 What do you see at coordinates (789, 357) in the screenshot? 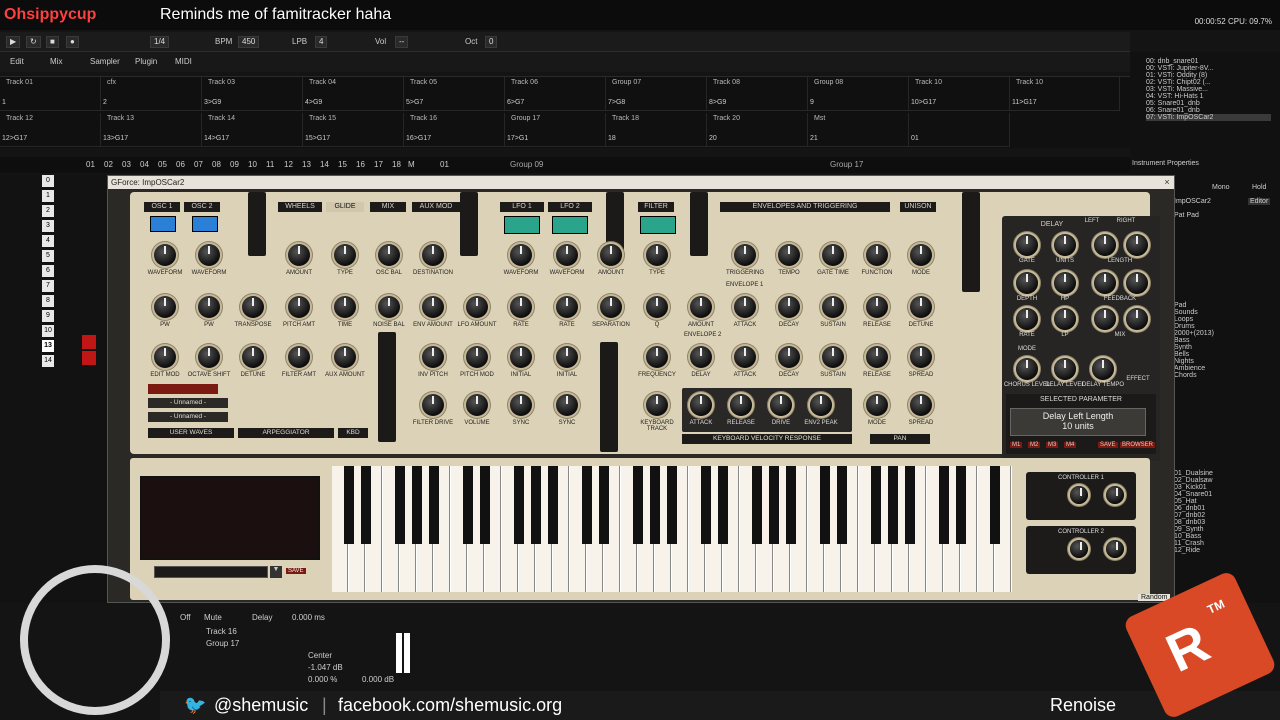
I see `env2-decay-knob` at bounding box center [789, 357].